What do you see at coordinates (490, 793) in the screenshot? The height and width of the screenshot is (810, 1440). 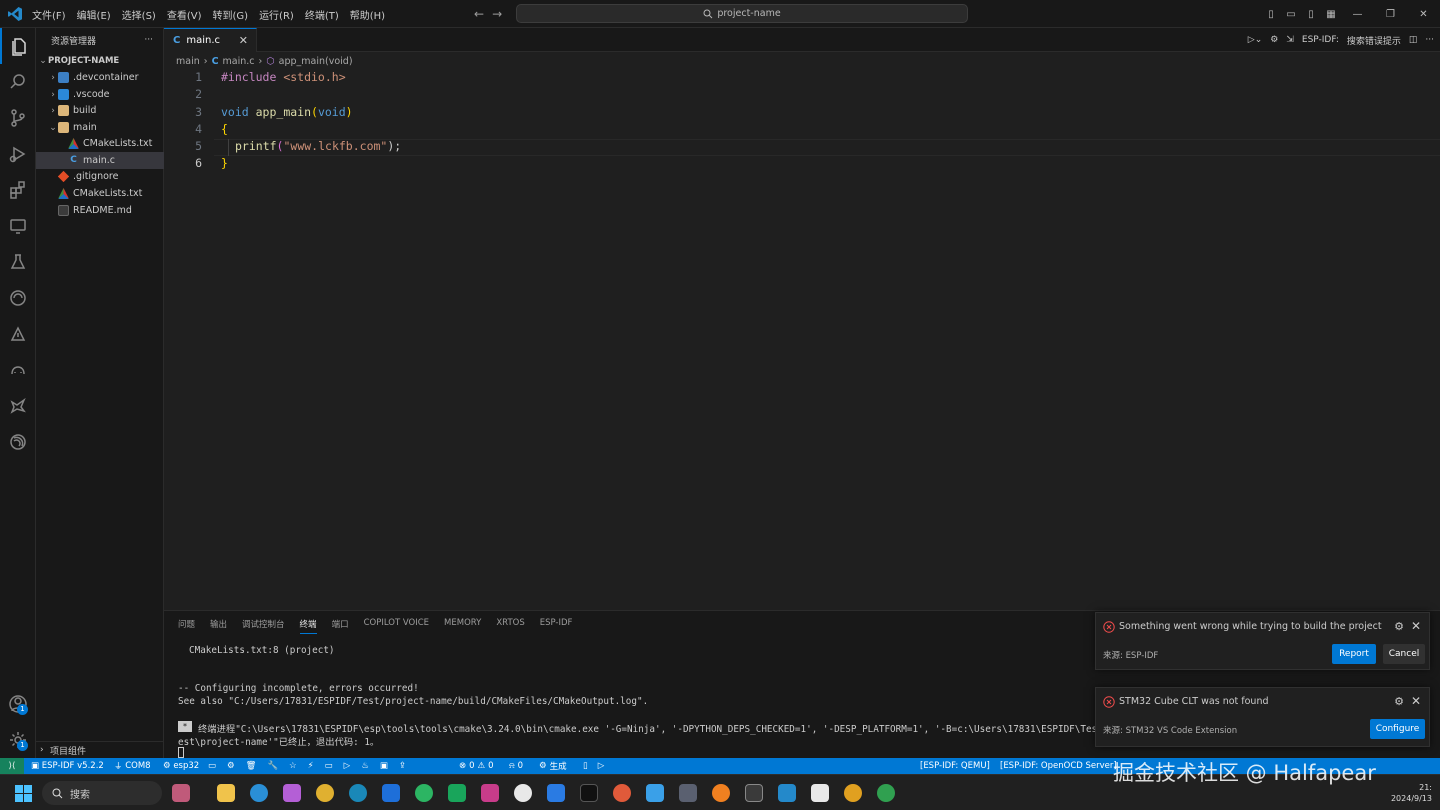 I see `app-arrow-icon` at bounding box center [490, 793].